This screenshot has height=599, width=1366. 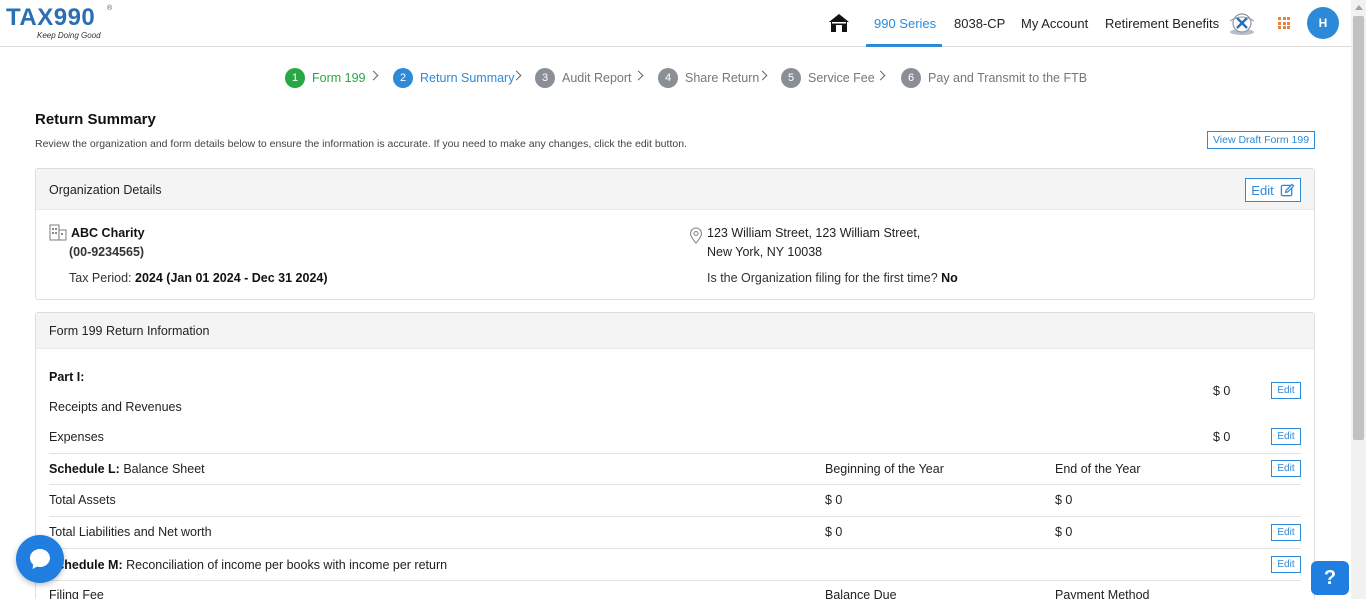 What do you see at coordinates (884, 469) in the screenshot?
I see `column-beginning-of-year: Beginning of the Year` at bounding box center [884, 469].